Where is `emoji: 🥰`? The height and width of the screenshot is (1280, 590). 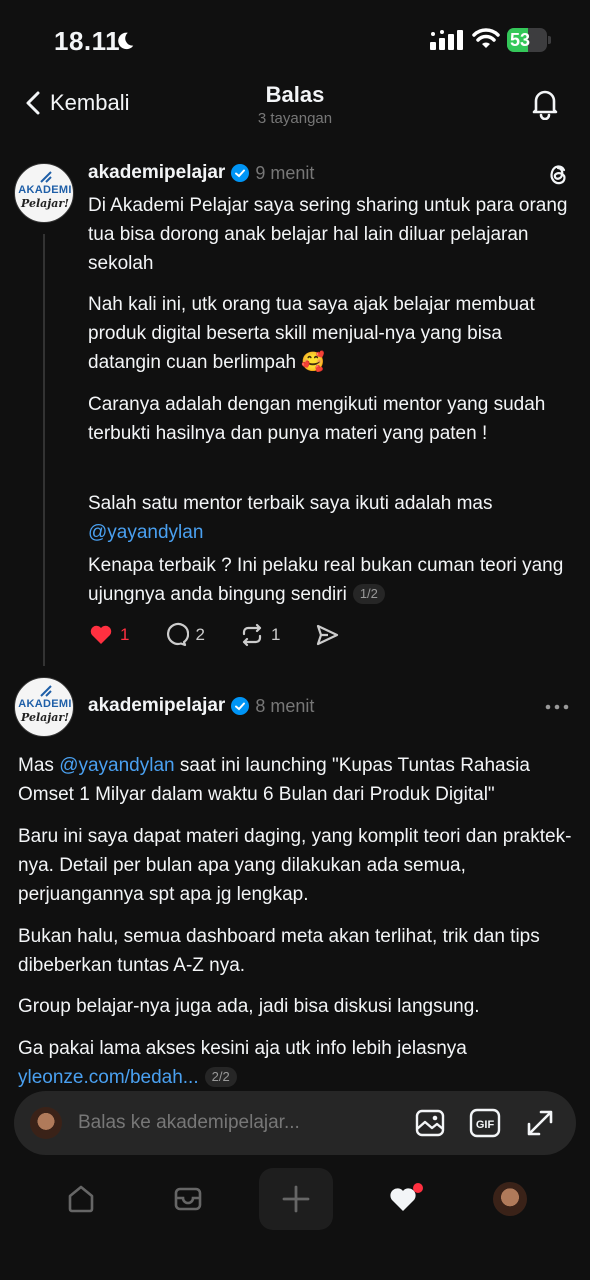
emoji: 🥰 is located at coordinates (313, 362).